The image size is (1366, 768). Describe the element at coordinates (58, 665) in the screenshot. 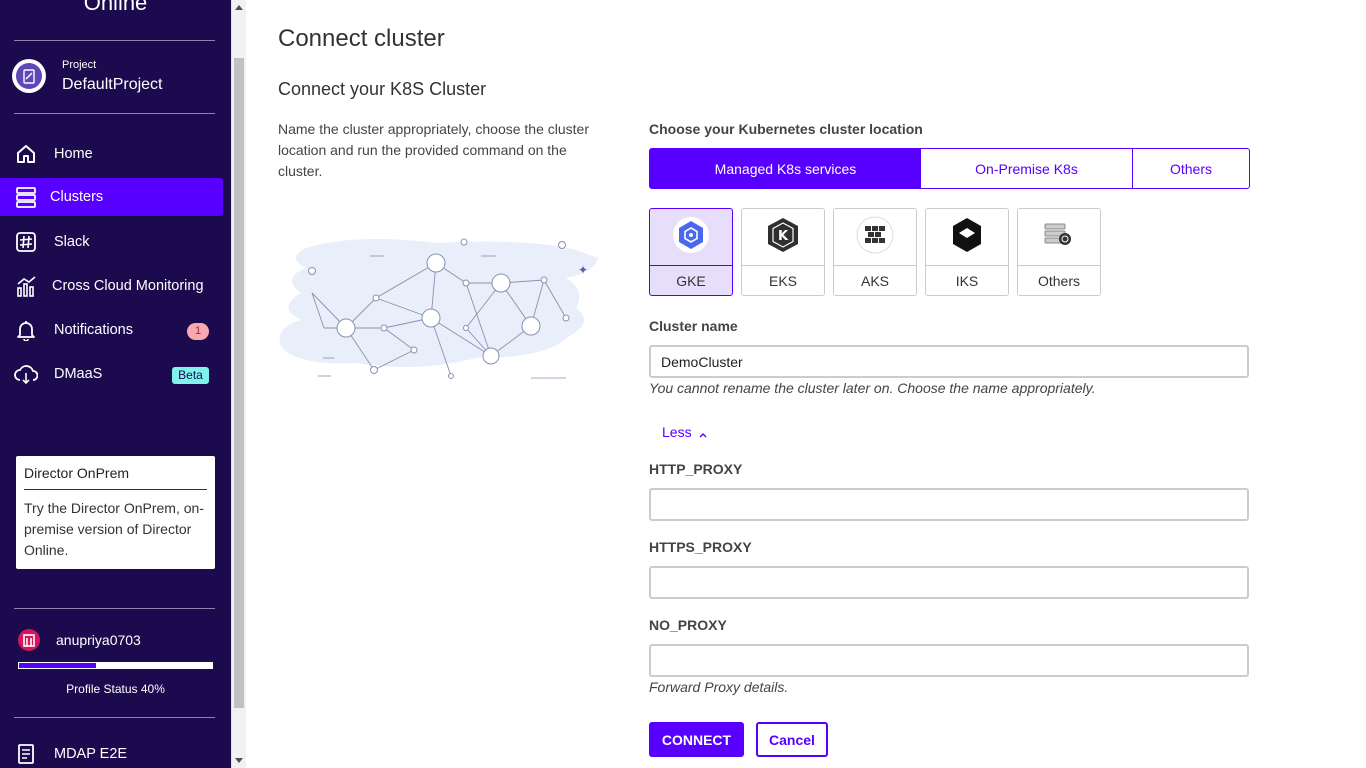

I see `profile-progress-fill` at that location.